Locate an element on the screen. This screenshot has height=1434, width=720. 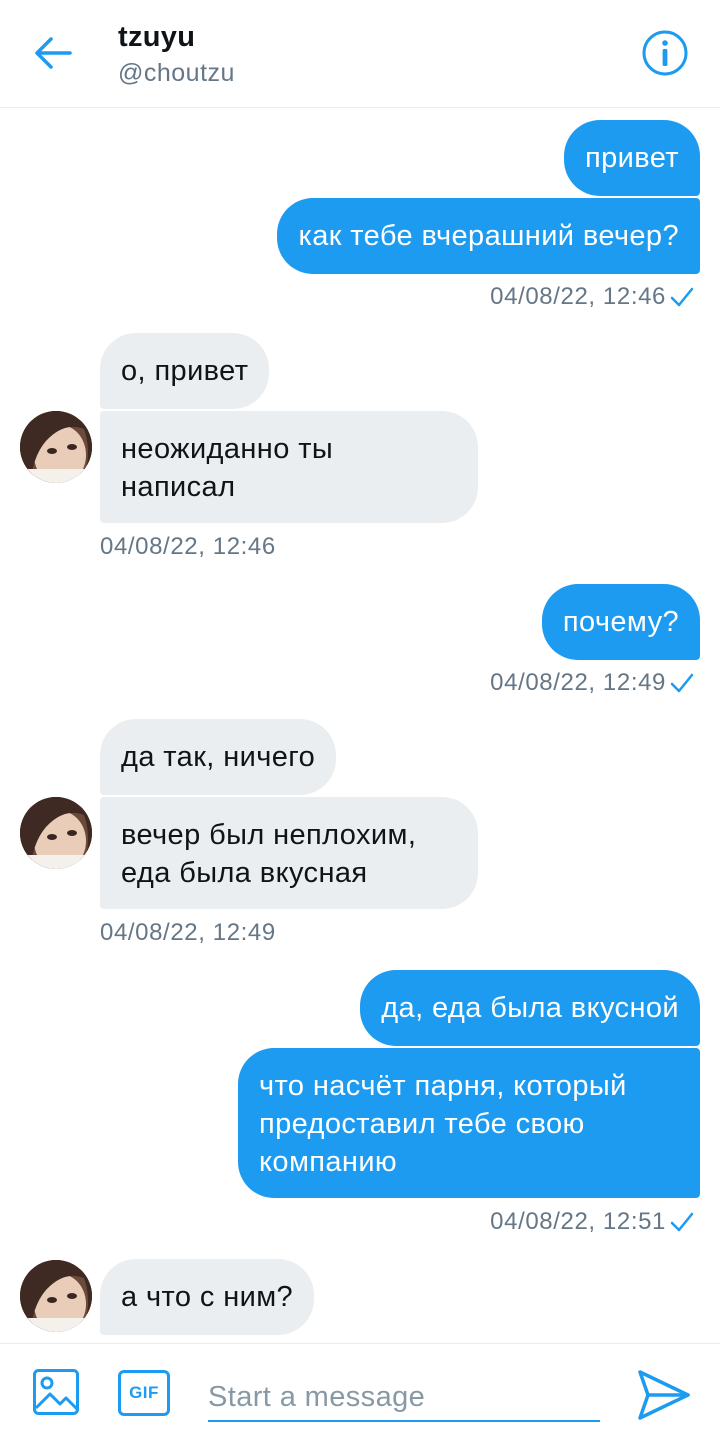
message-input is located at coordinates (404, 1398).